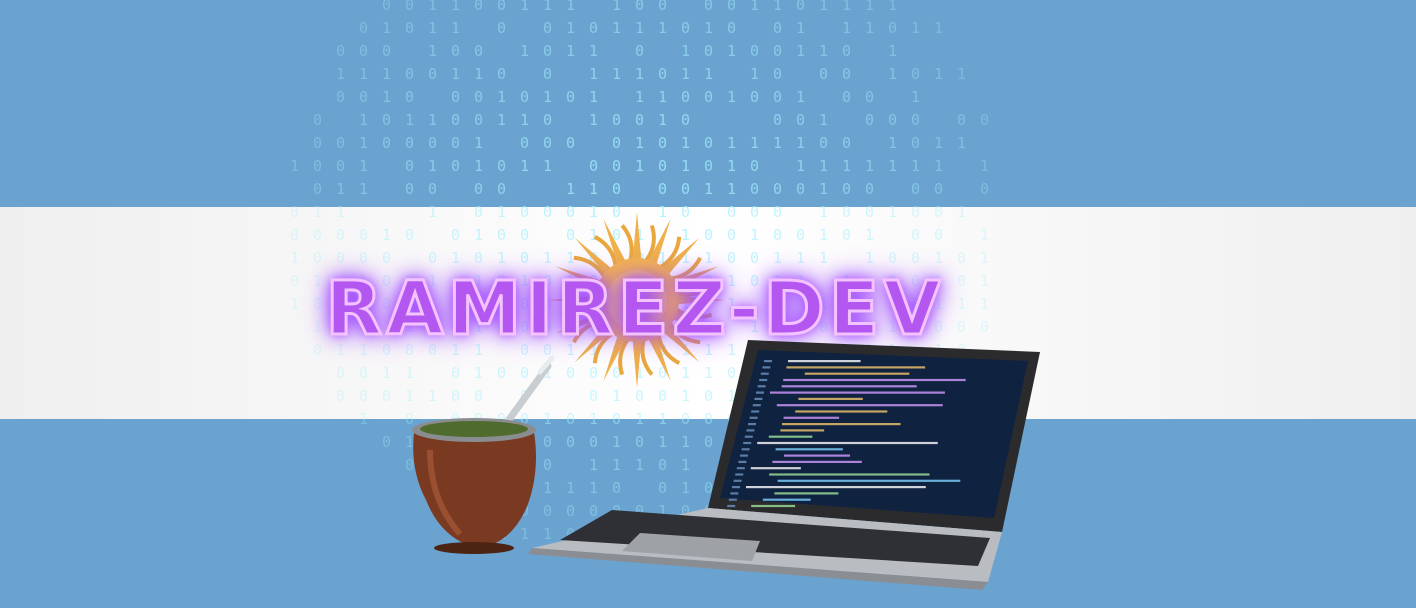 Image resolution: width=1416 pixels, height=608 pixels. What do you see at coordinates (784, 465) in the screenshot?
I see `laptop-icon` at bounding box center [784, 465].